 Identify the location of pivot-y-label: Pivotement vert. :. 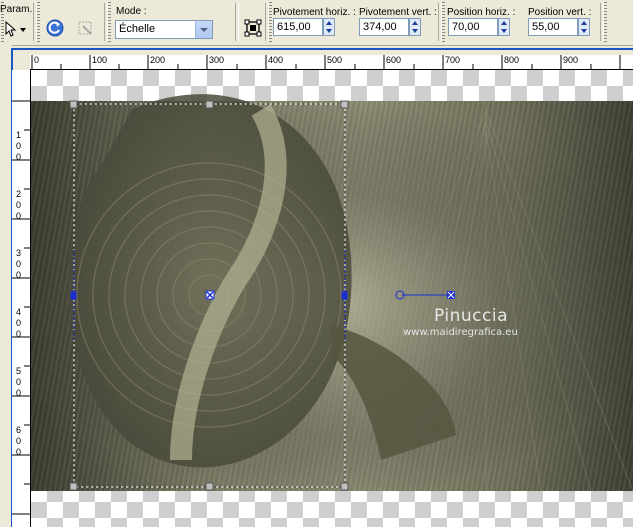
(398, 12).